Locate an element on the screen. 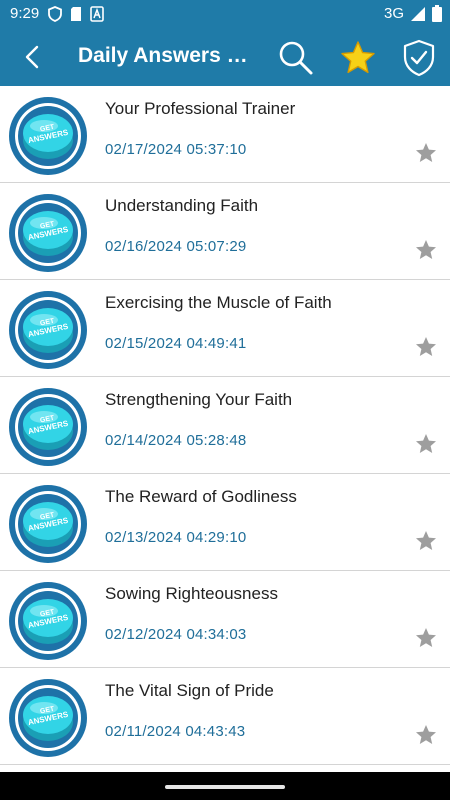 The image size is (450, 800). signal-icon is located at coordinates (418, 13).